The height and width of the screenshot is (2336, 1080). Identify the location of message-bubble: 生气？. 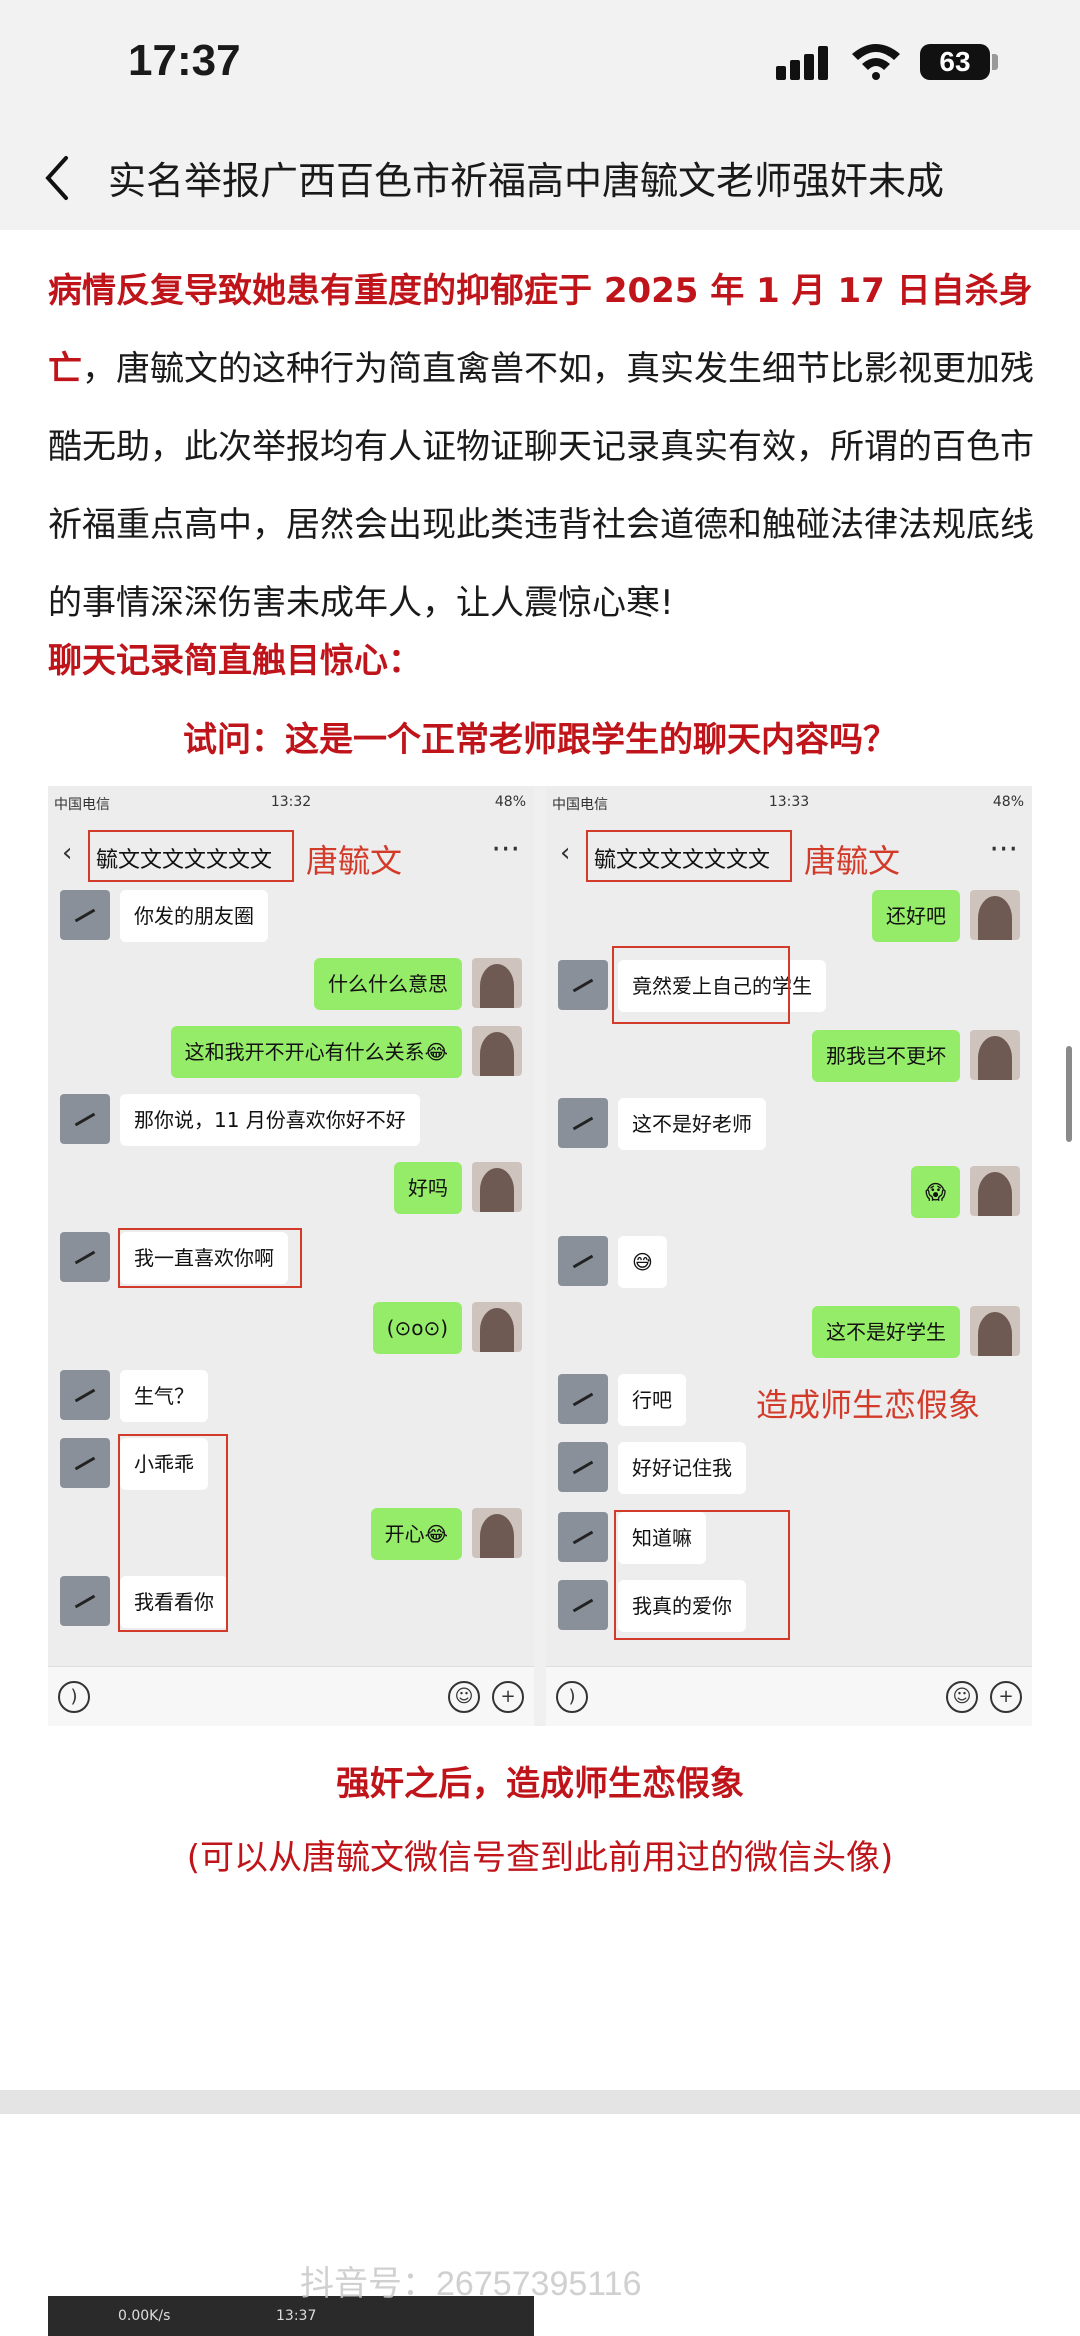
(164, 1396).